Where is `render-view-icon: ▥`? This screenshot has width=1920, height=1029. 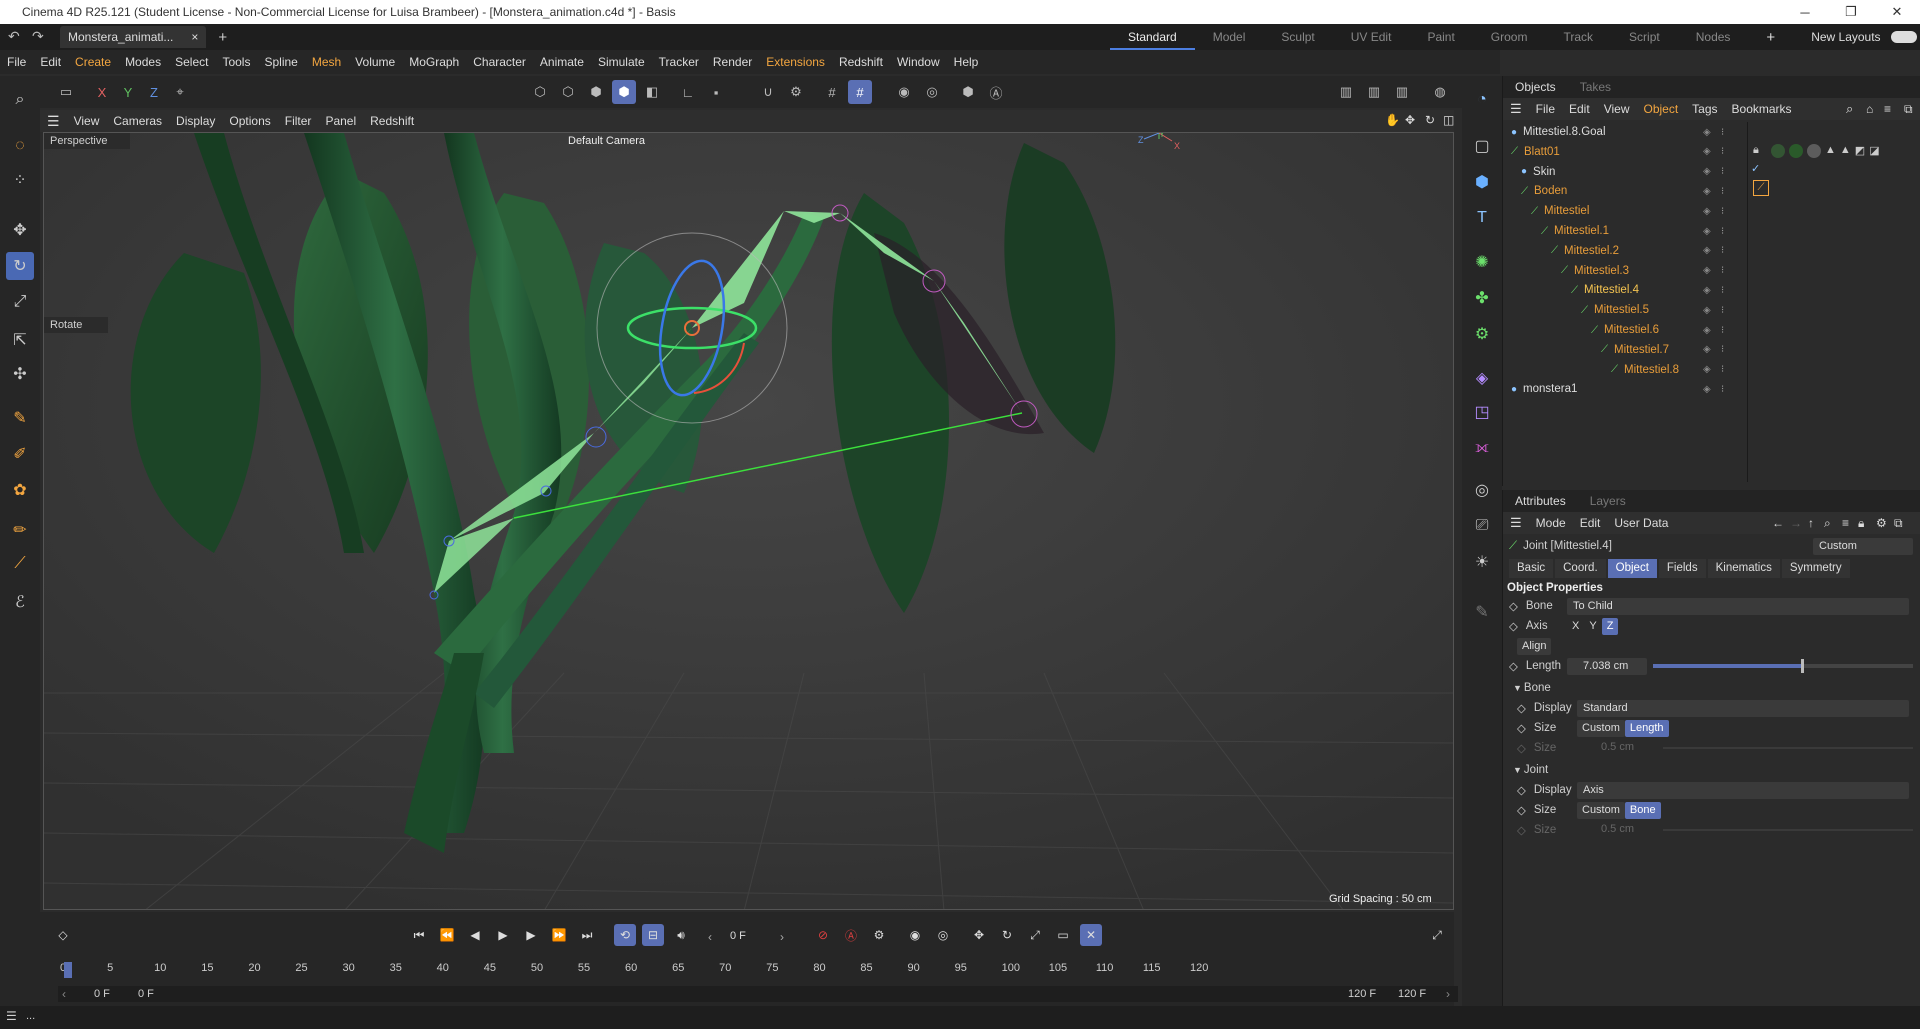
render-view-icon: ▥ is located at coordinates (1346, 92).